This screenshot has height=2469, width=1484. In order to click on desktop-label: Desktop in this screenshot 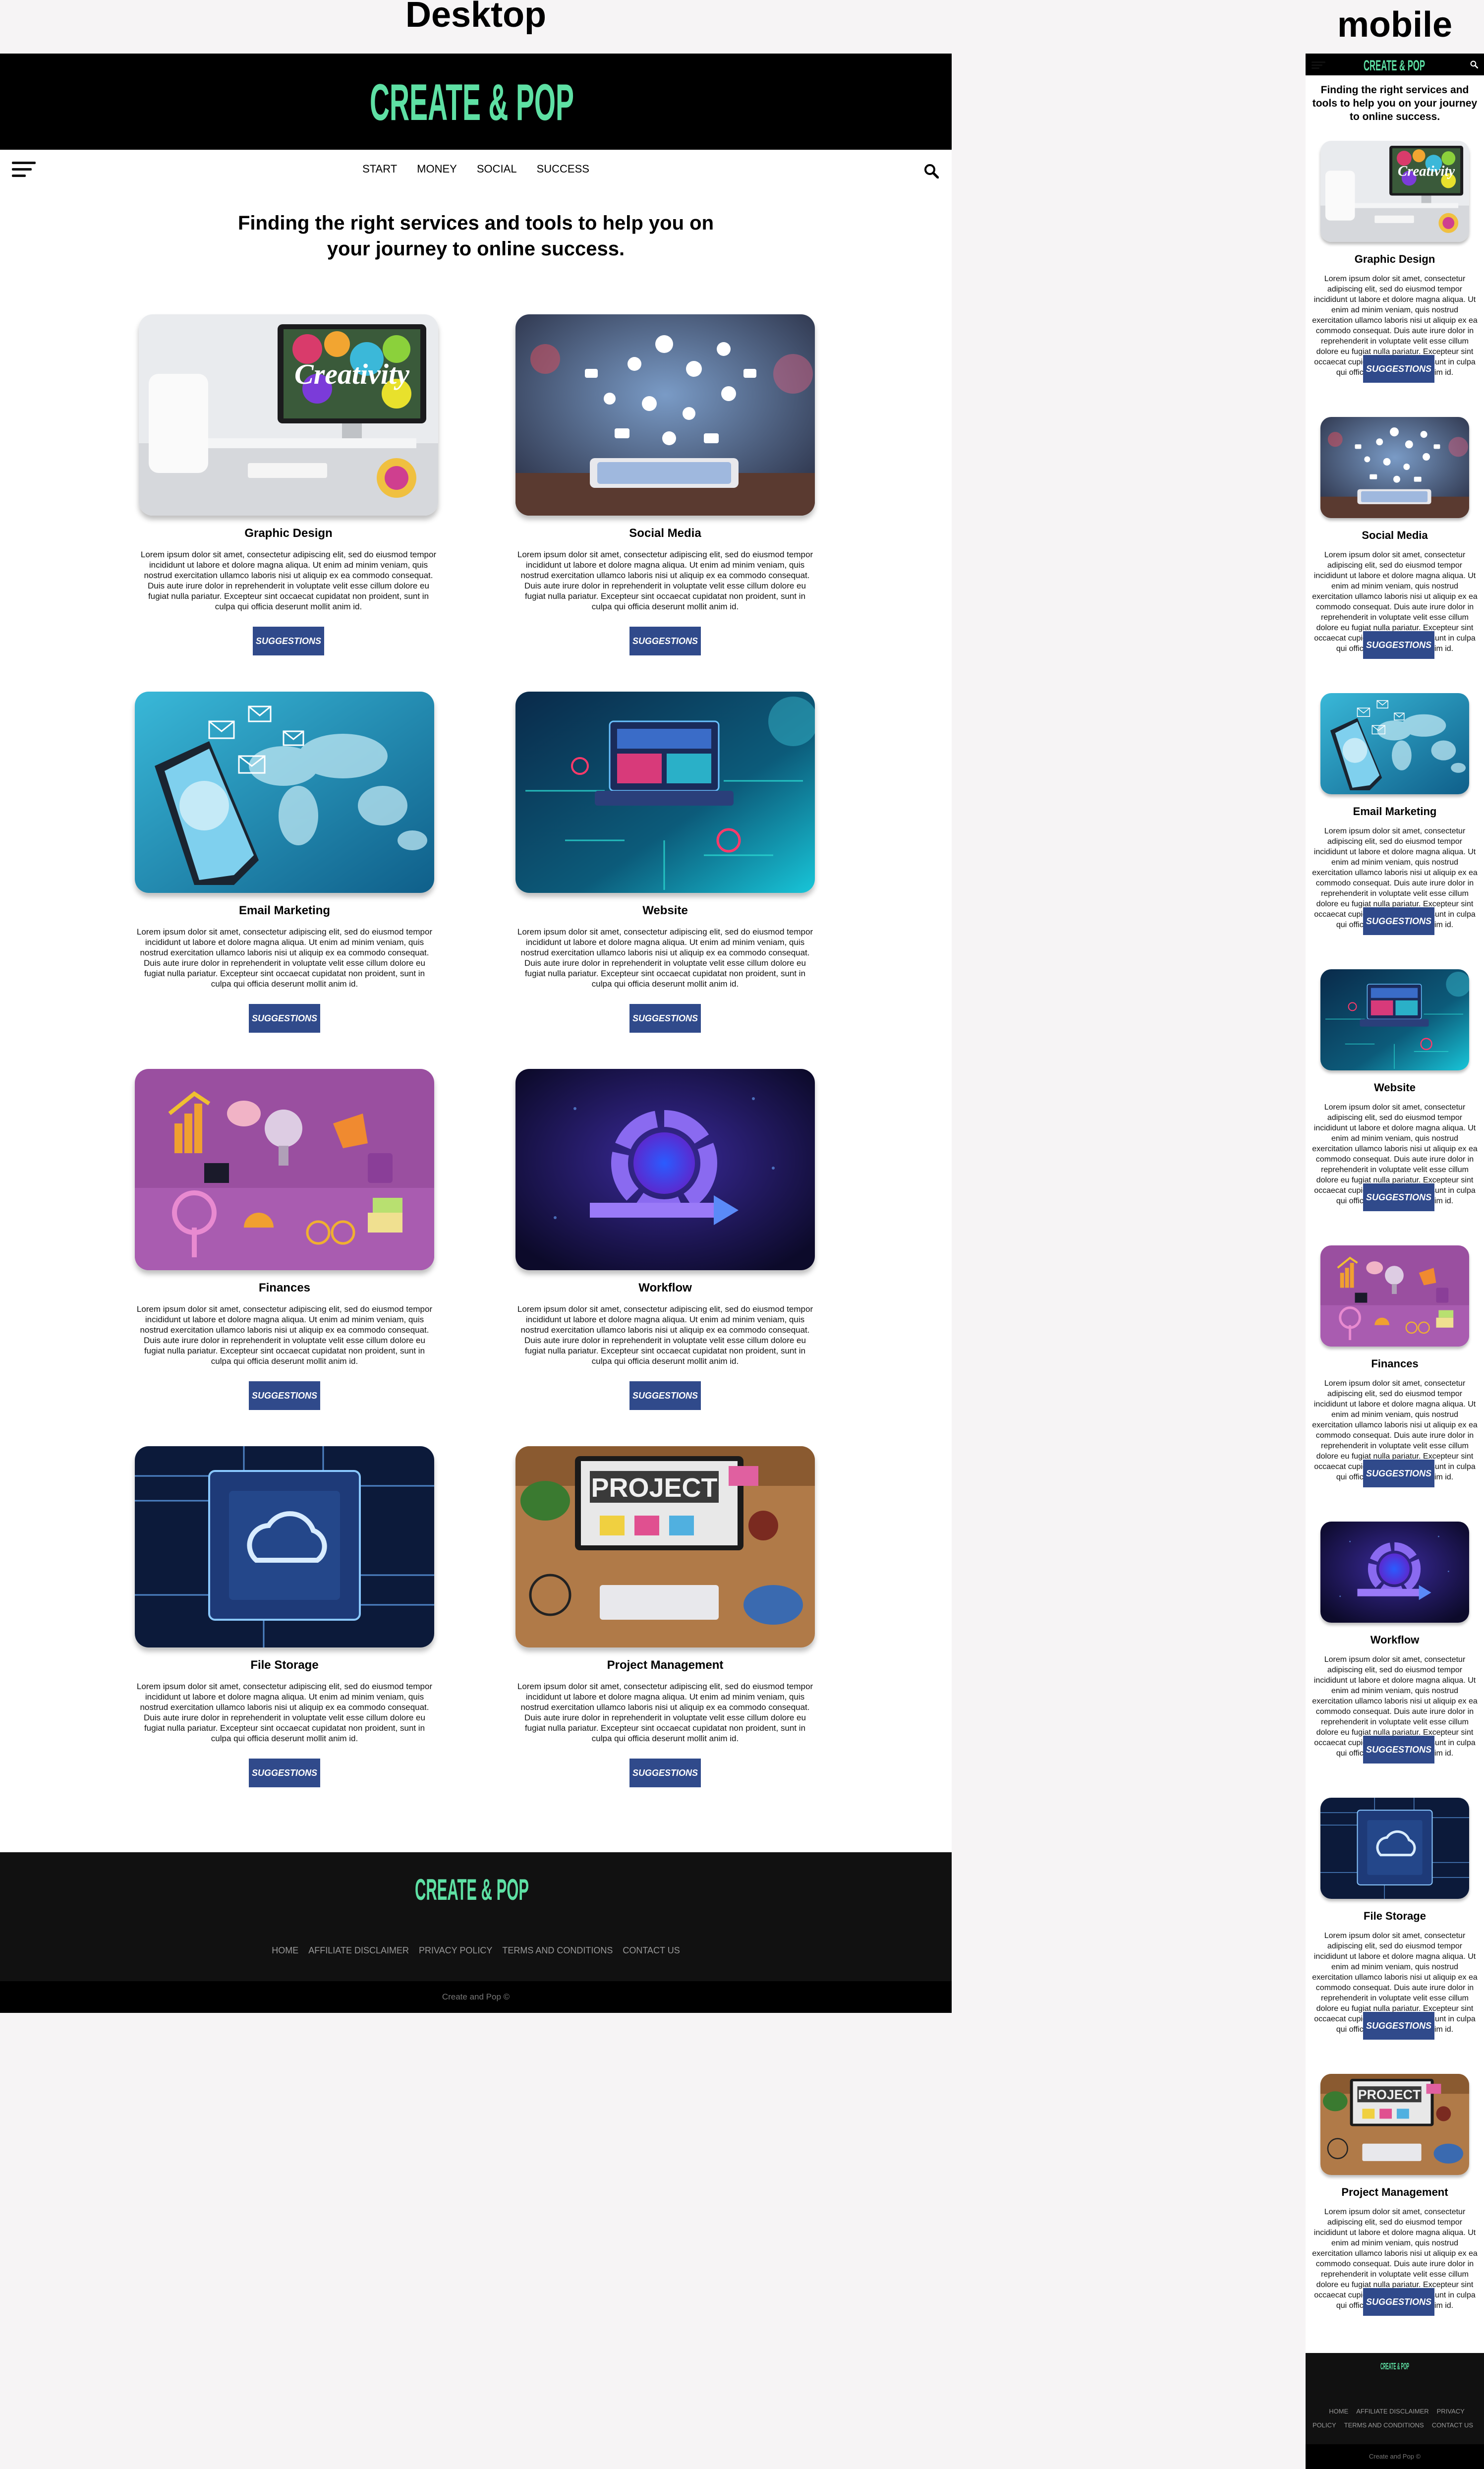, I will do `click(476, 17)`.